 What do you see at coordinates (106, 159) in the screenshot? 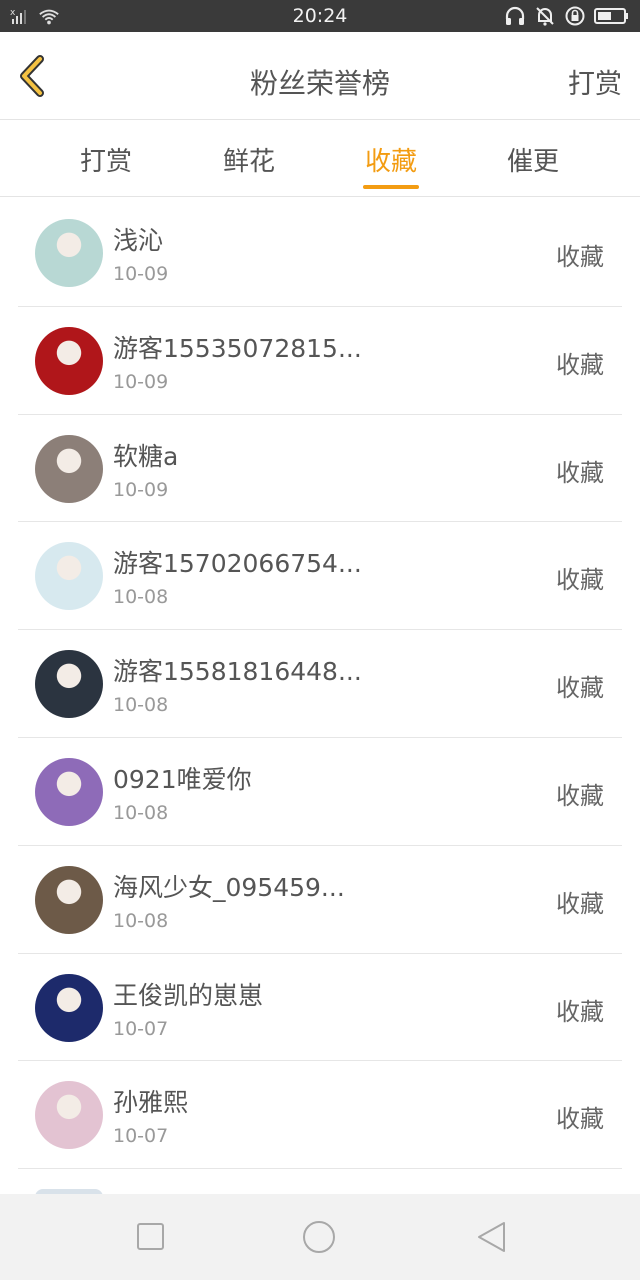
I see `tab-reward: 打赏` at bounding box center [106, 159].